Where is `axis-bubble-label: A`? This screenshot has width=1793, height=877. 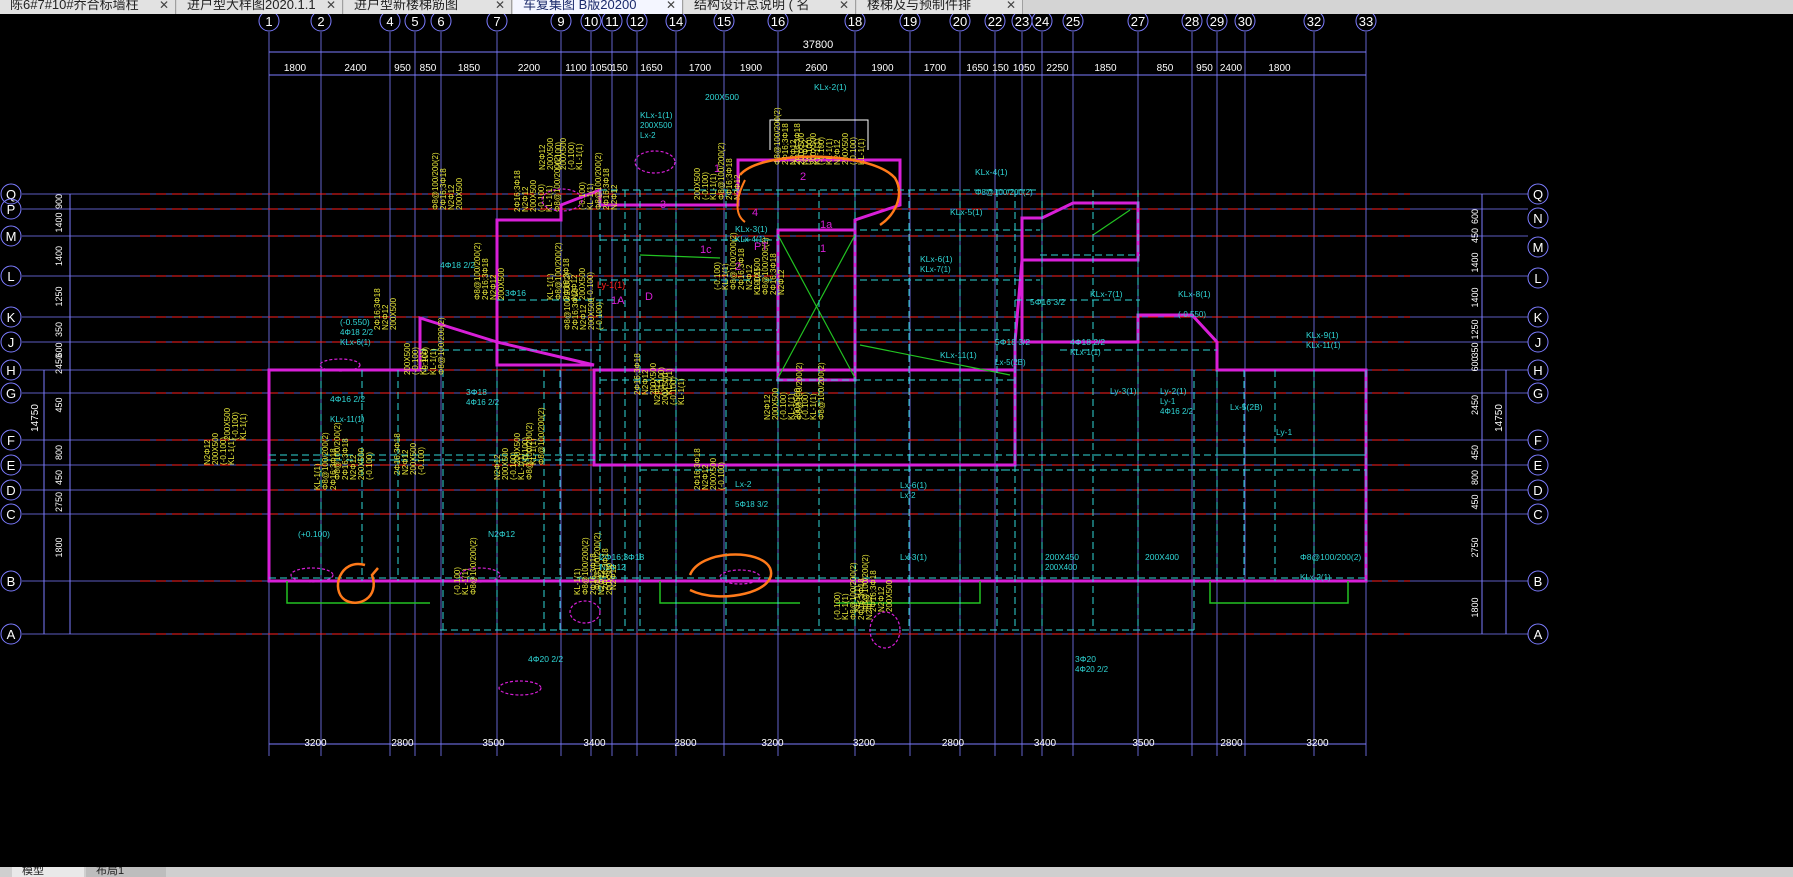 axis-bubble-label: A is located at coordinates (1538, 634).